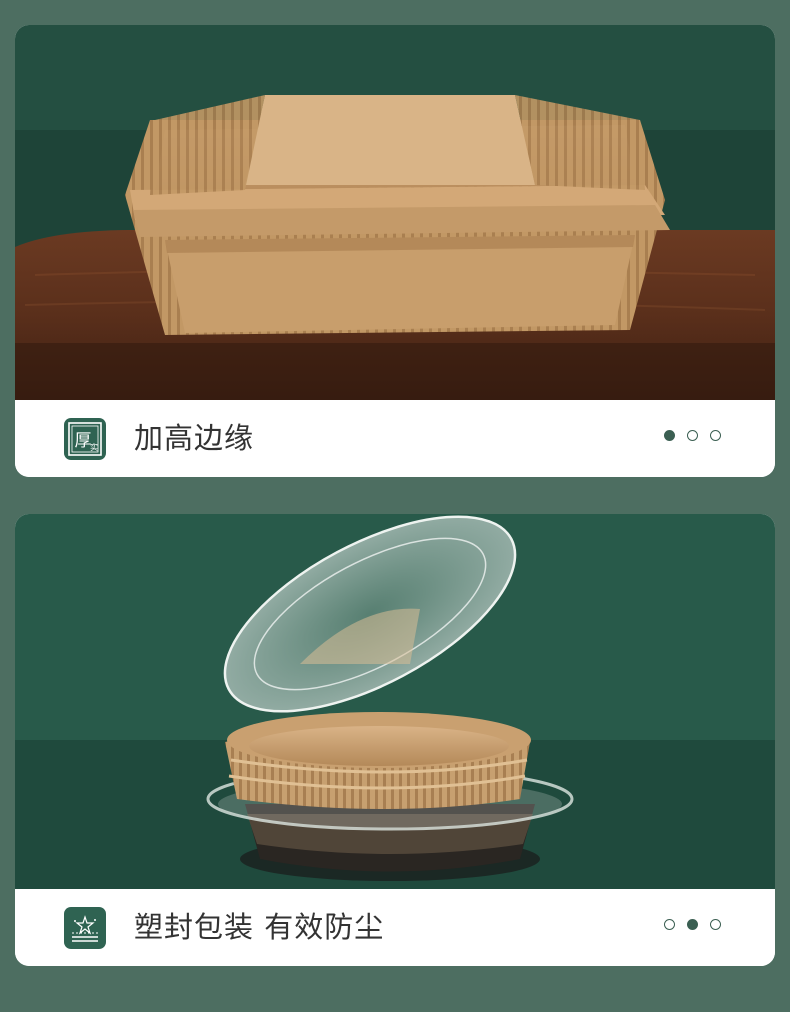 The width and height of the screenshot is (790, 1012). I want to click on caption-bar: 厚 实 加高边缘, so click(395, 438).